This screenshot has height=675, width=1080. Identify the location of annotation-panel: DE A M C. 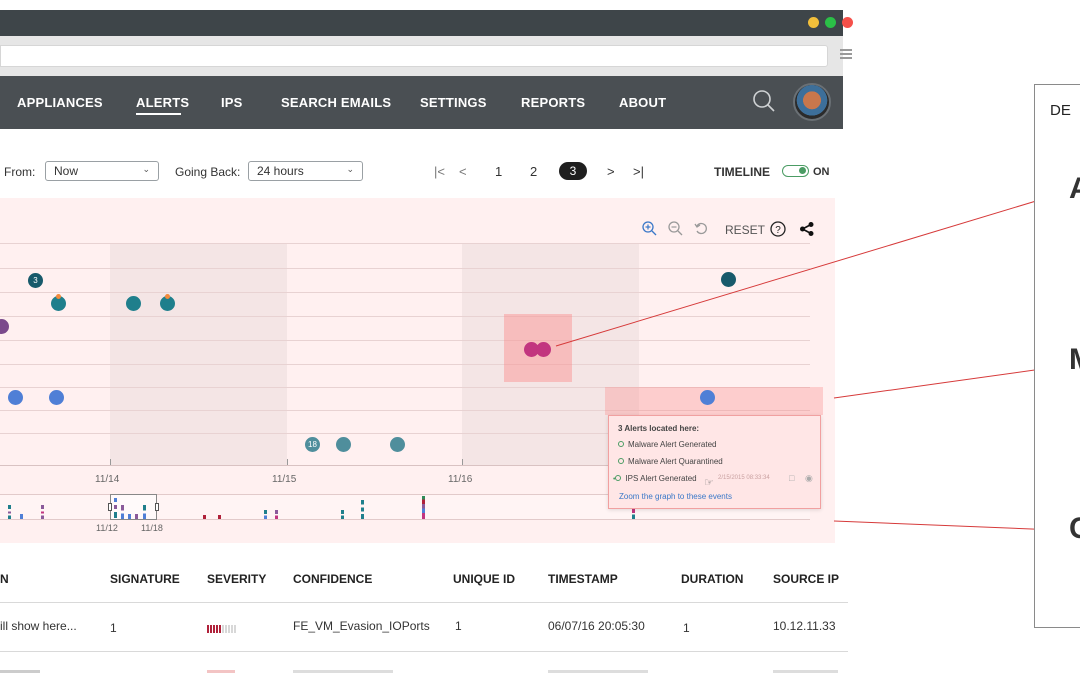
(1057, 356).